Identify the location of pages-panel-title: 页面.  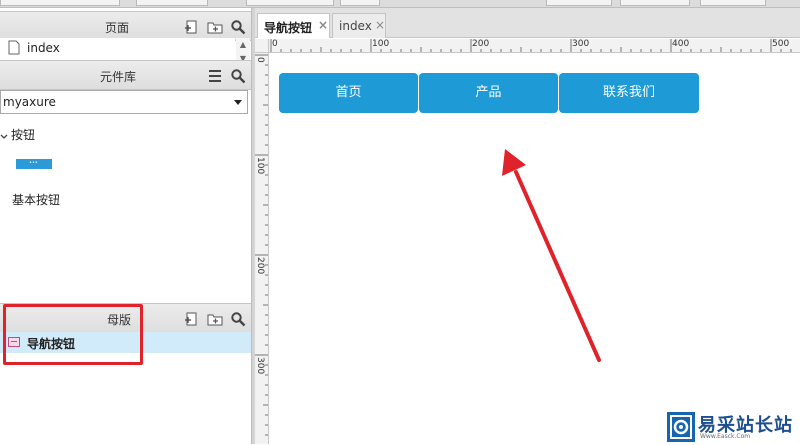
(117, 28).